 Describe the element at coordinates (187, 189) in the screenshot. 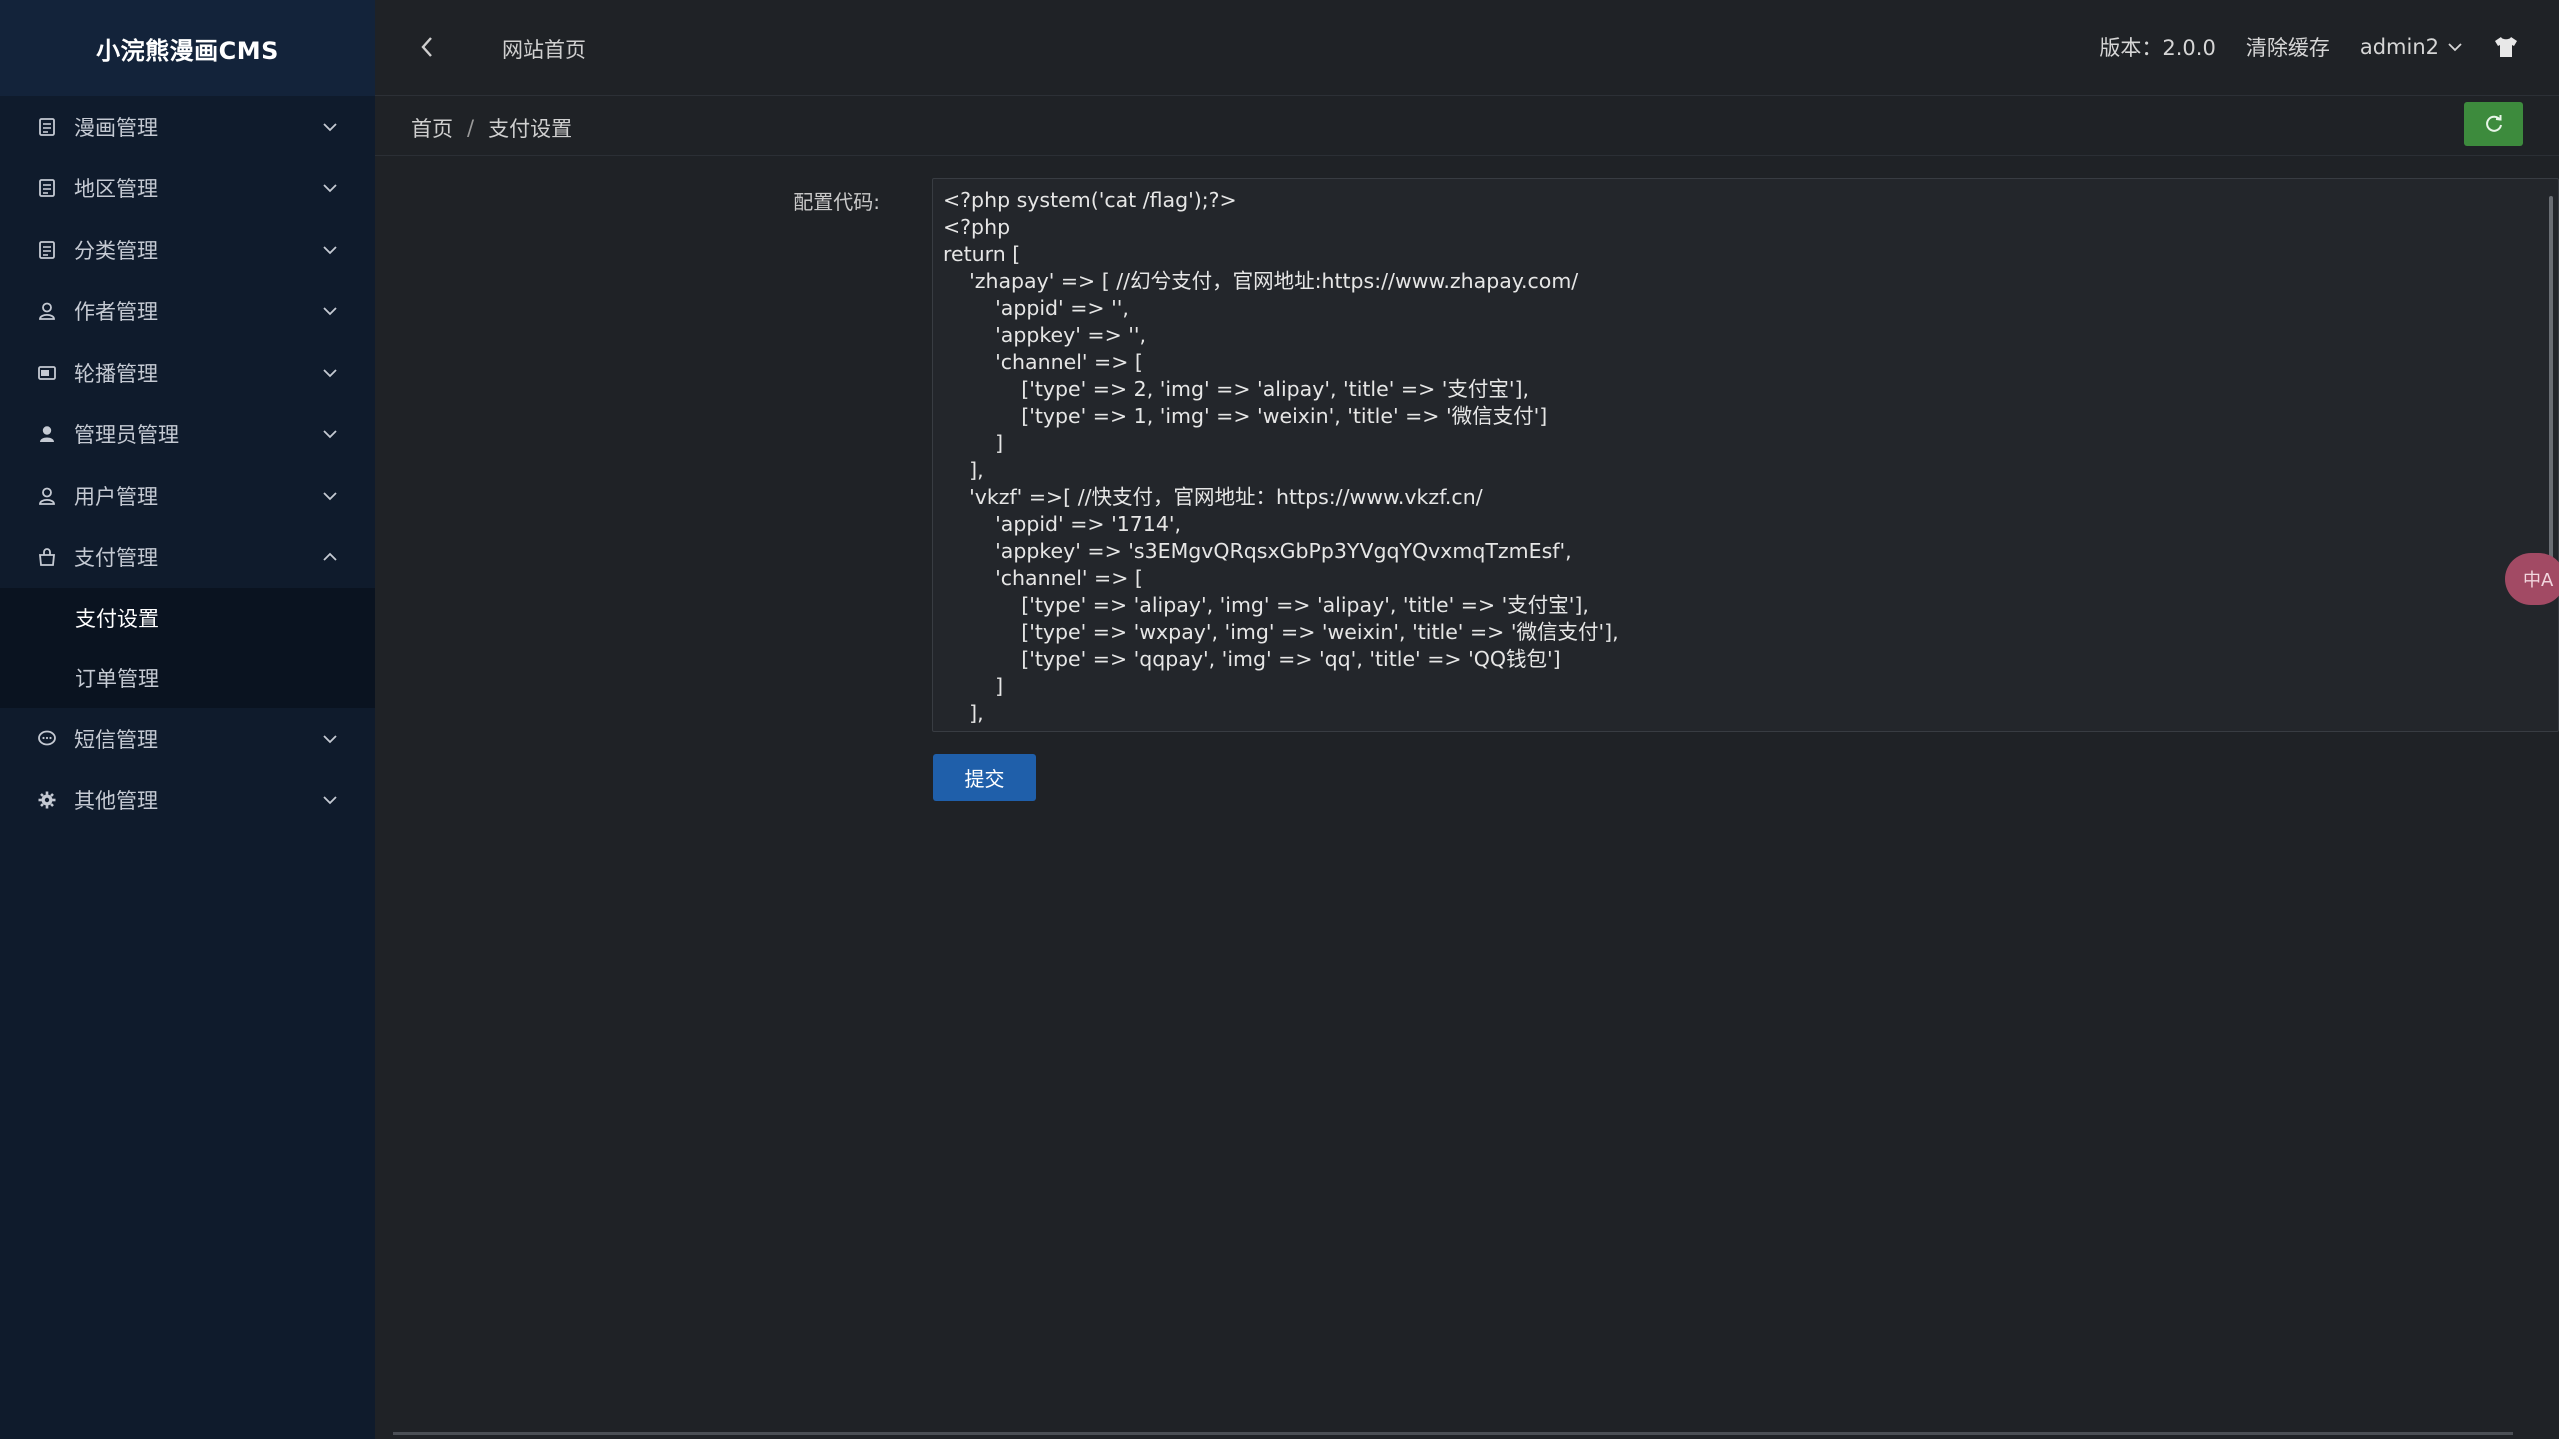

I see `sidebar-item-regions: 地区管理` at that location.